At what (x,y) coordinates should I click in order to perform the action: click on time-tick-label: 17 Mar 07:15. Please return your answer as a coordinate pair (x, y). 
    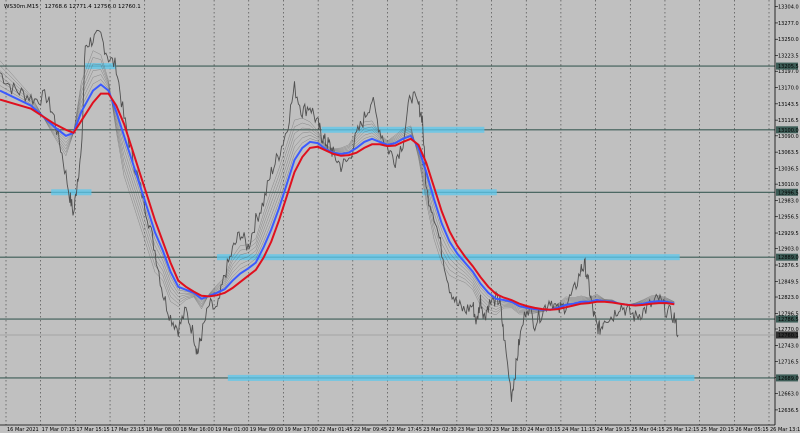
    Looking at the image, I should click on (58, 430).